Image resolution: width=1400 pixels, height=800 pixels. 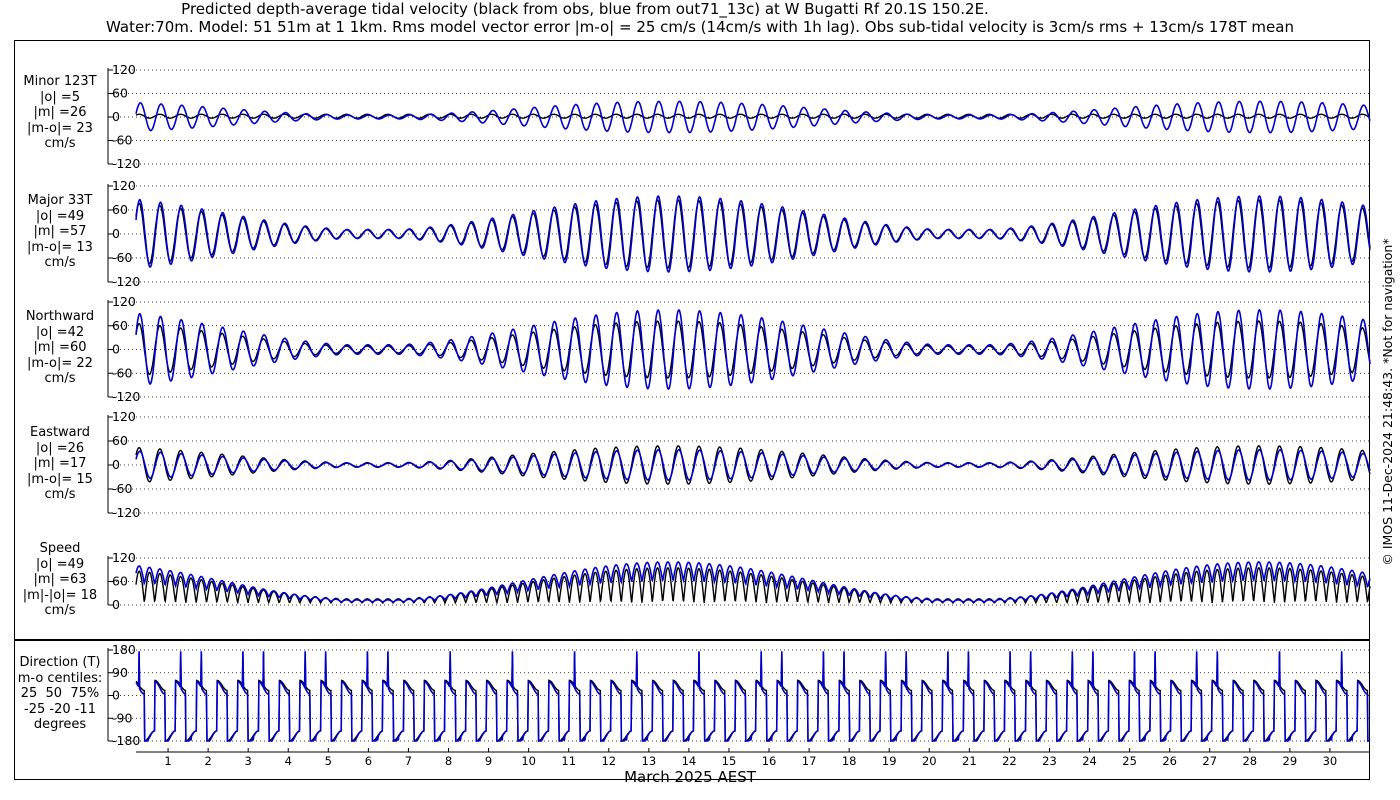 I want to click on x-tick-label: 9, so click(x=488, y=761).